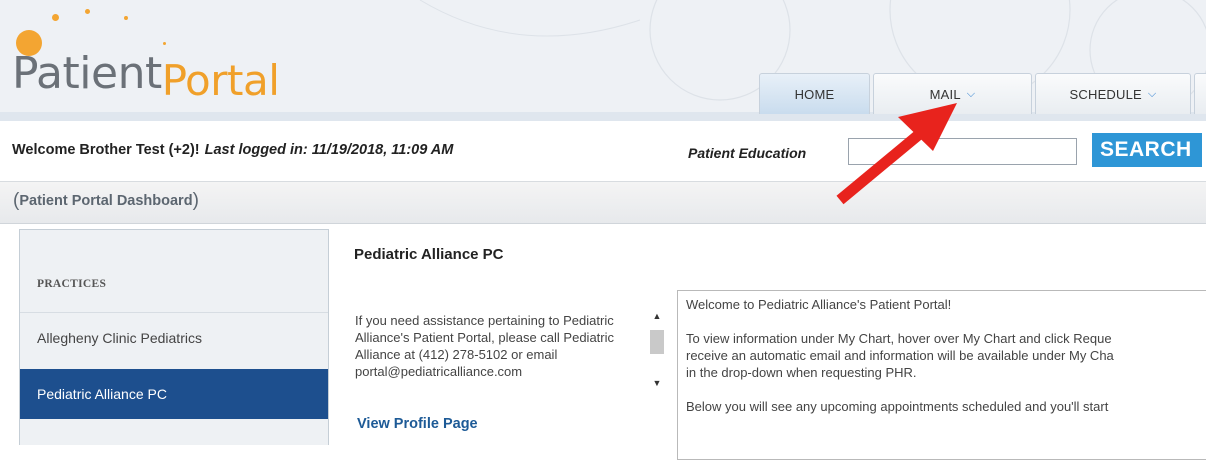  I want to click on logo-text-portal: Portal, so click(220, 80).